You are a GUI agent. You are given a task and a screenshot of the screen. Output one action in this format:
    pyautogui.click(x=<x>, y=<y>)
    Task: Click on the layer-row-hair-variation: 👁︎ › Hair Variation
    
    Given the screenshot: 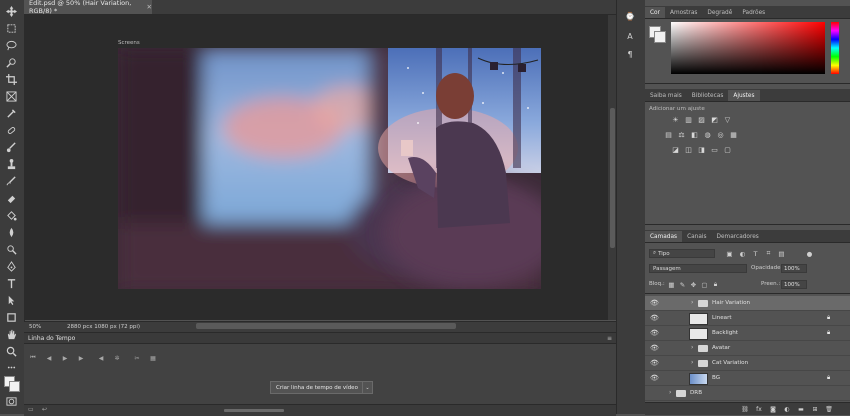 What is the action you would take?
    pyautogui.click(x=747, y=303)
    